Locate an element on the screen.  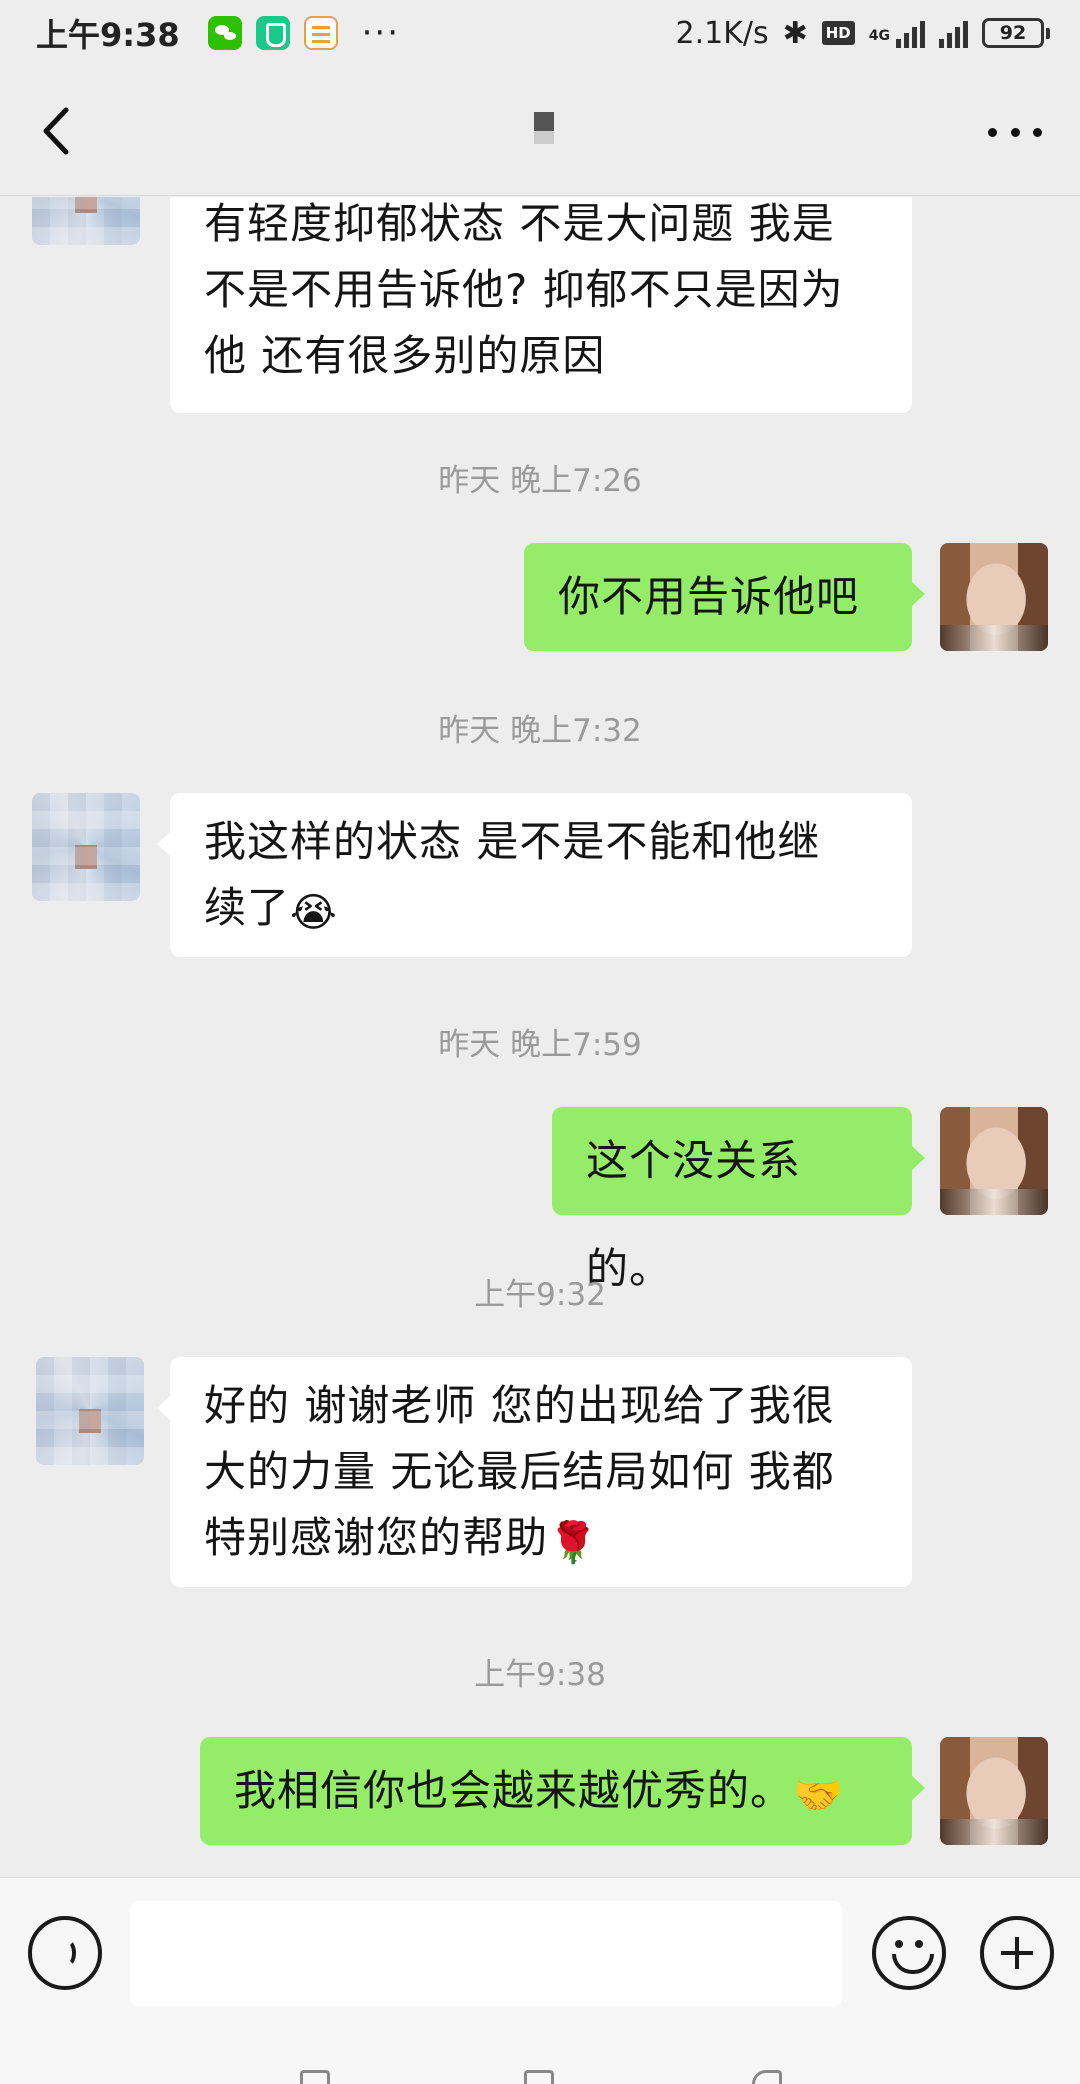
menu-icon is located at coordinates (315, 2077).